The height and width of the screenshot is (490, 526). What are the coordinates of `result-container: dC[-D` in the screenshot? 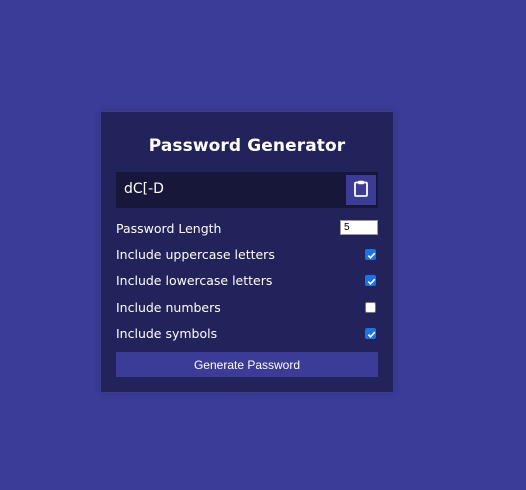 It's located at (247, 190).